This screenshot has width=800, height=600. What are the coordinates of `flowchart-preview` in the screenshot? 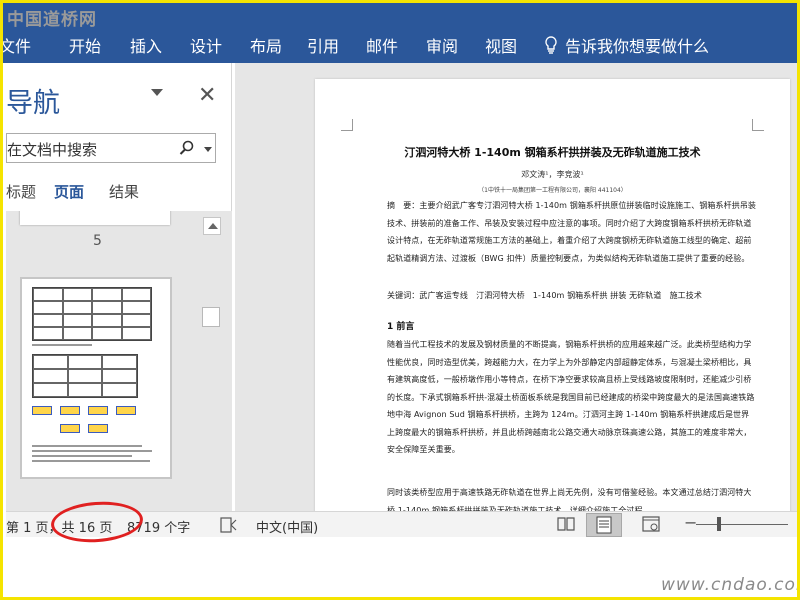 It's located at (96, 422).